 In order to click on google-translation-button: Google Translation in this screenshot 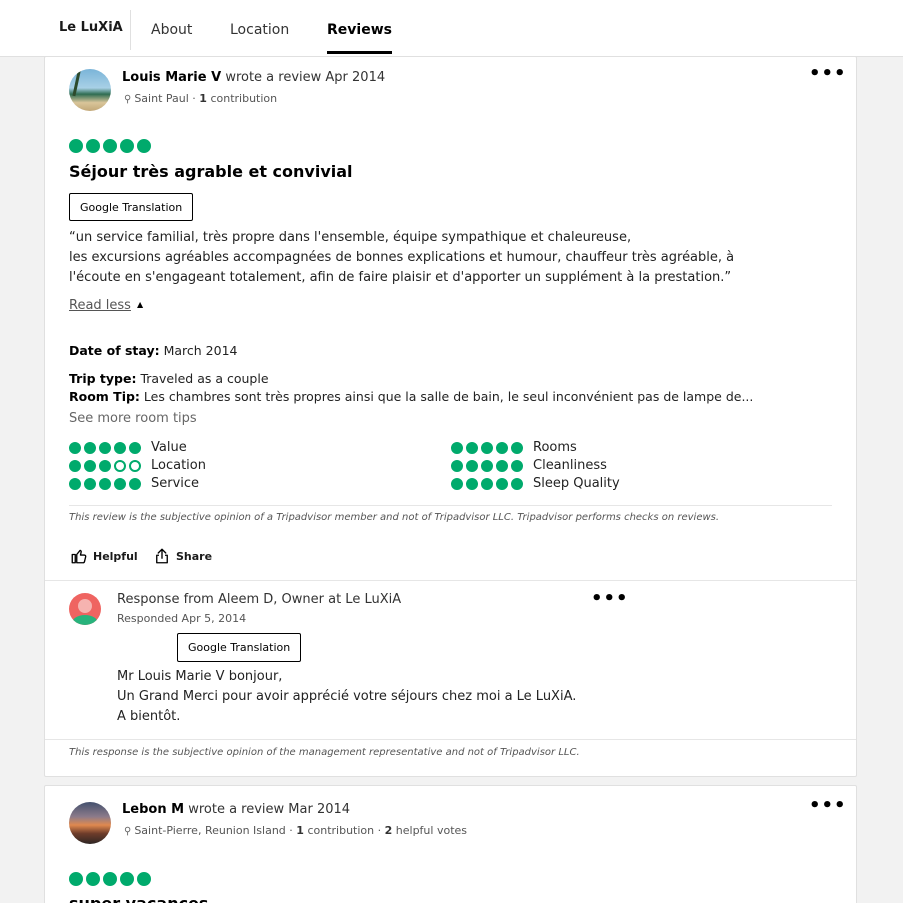, I will do `click(131, 207)`.